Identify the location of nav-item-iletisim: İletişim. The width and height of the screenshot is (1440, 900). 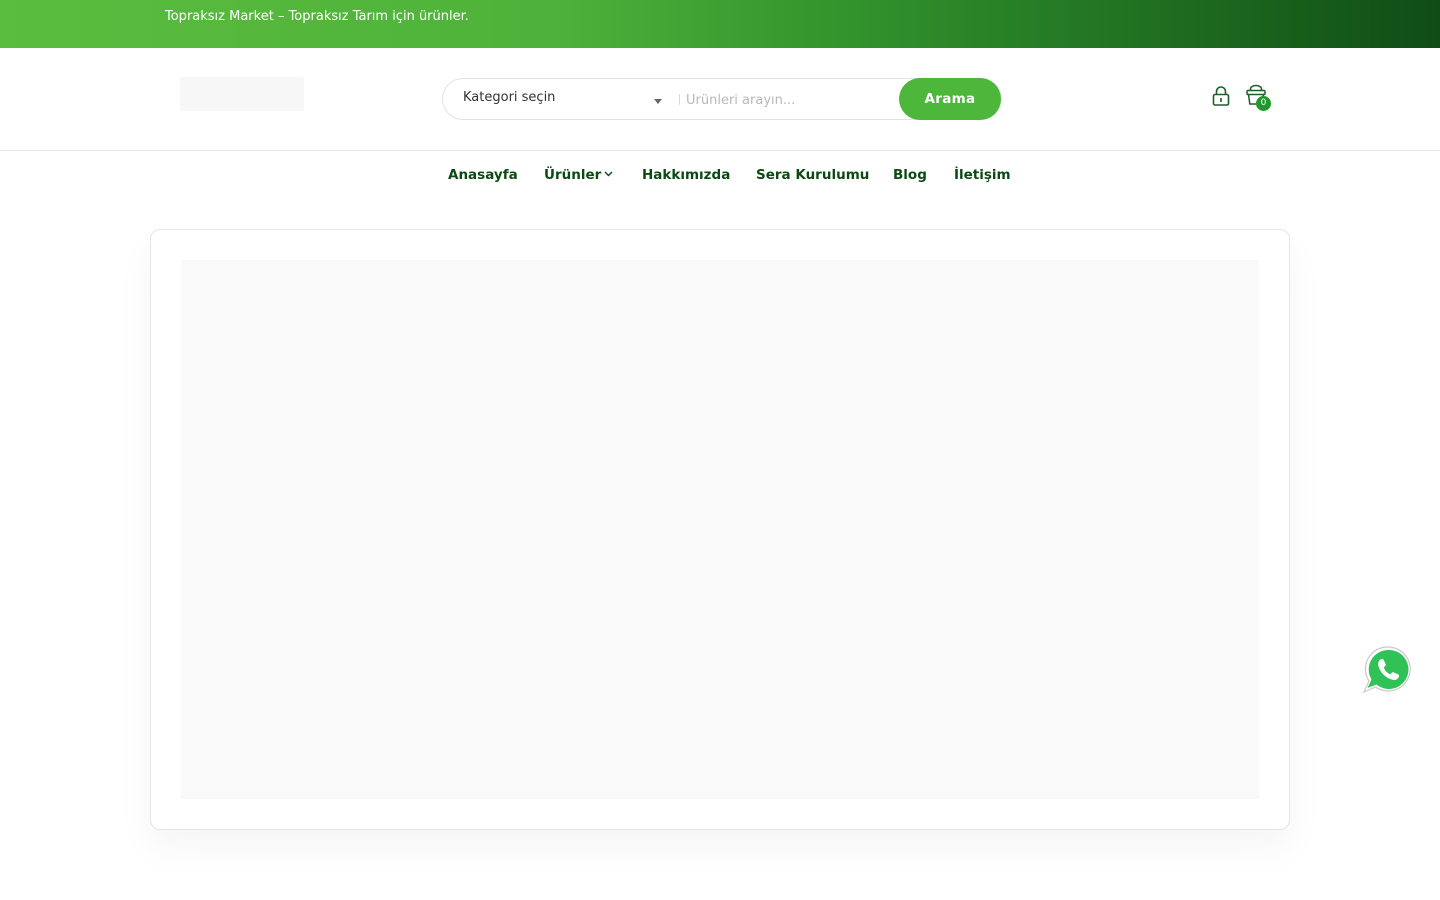
(982, 175).